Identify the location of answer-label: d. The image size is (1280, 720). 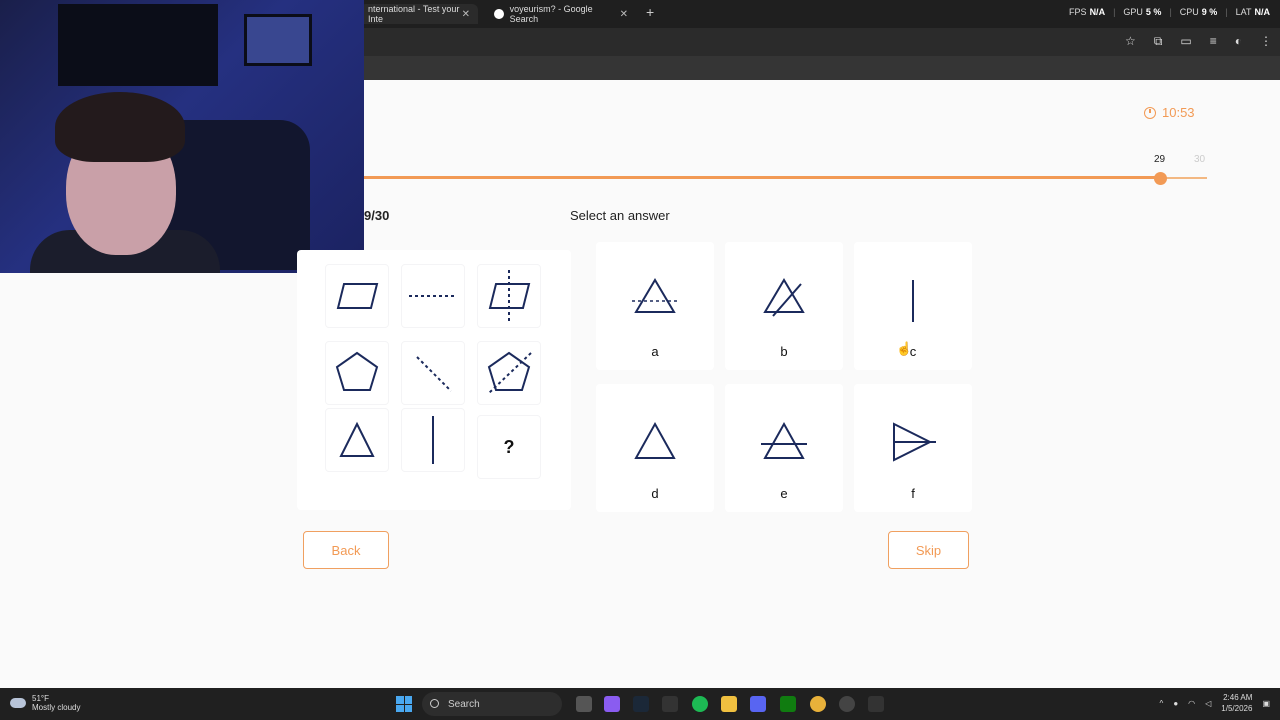
(655, 493).